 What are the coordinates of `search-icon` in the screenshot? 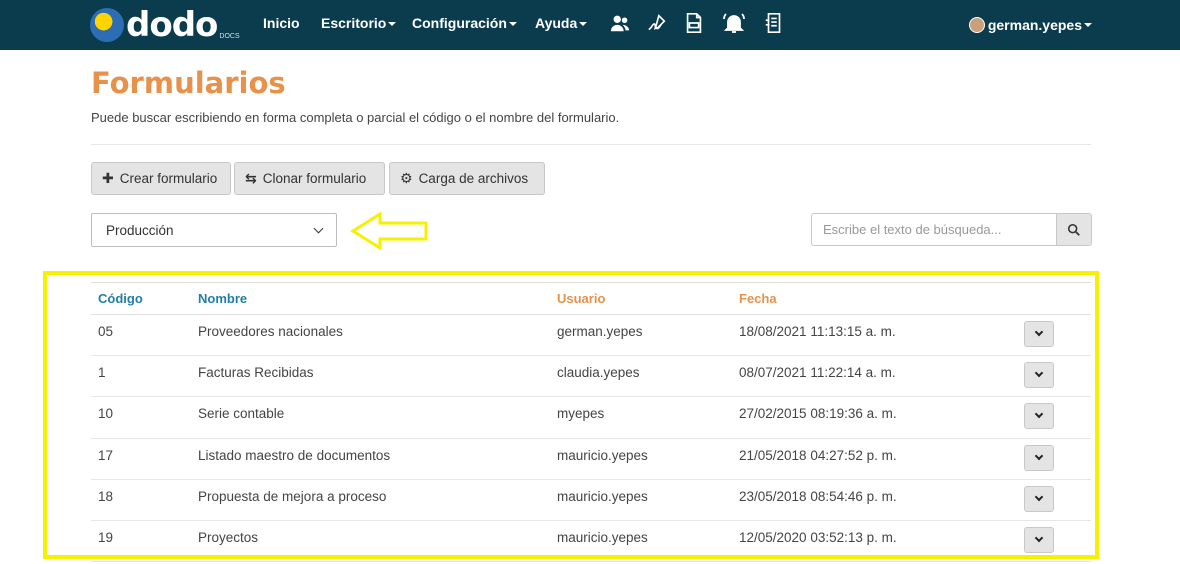 It's located at (1073, 229).